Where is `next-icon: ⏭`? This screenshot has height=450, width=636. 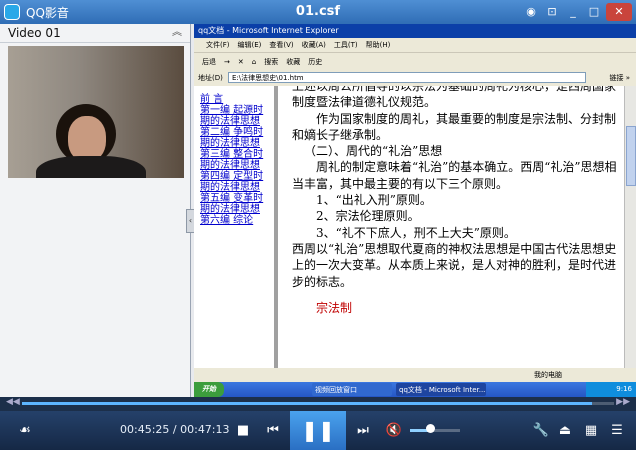
next-icon: ⏭ is located at coordinates (363, 431).